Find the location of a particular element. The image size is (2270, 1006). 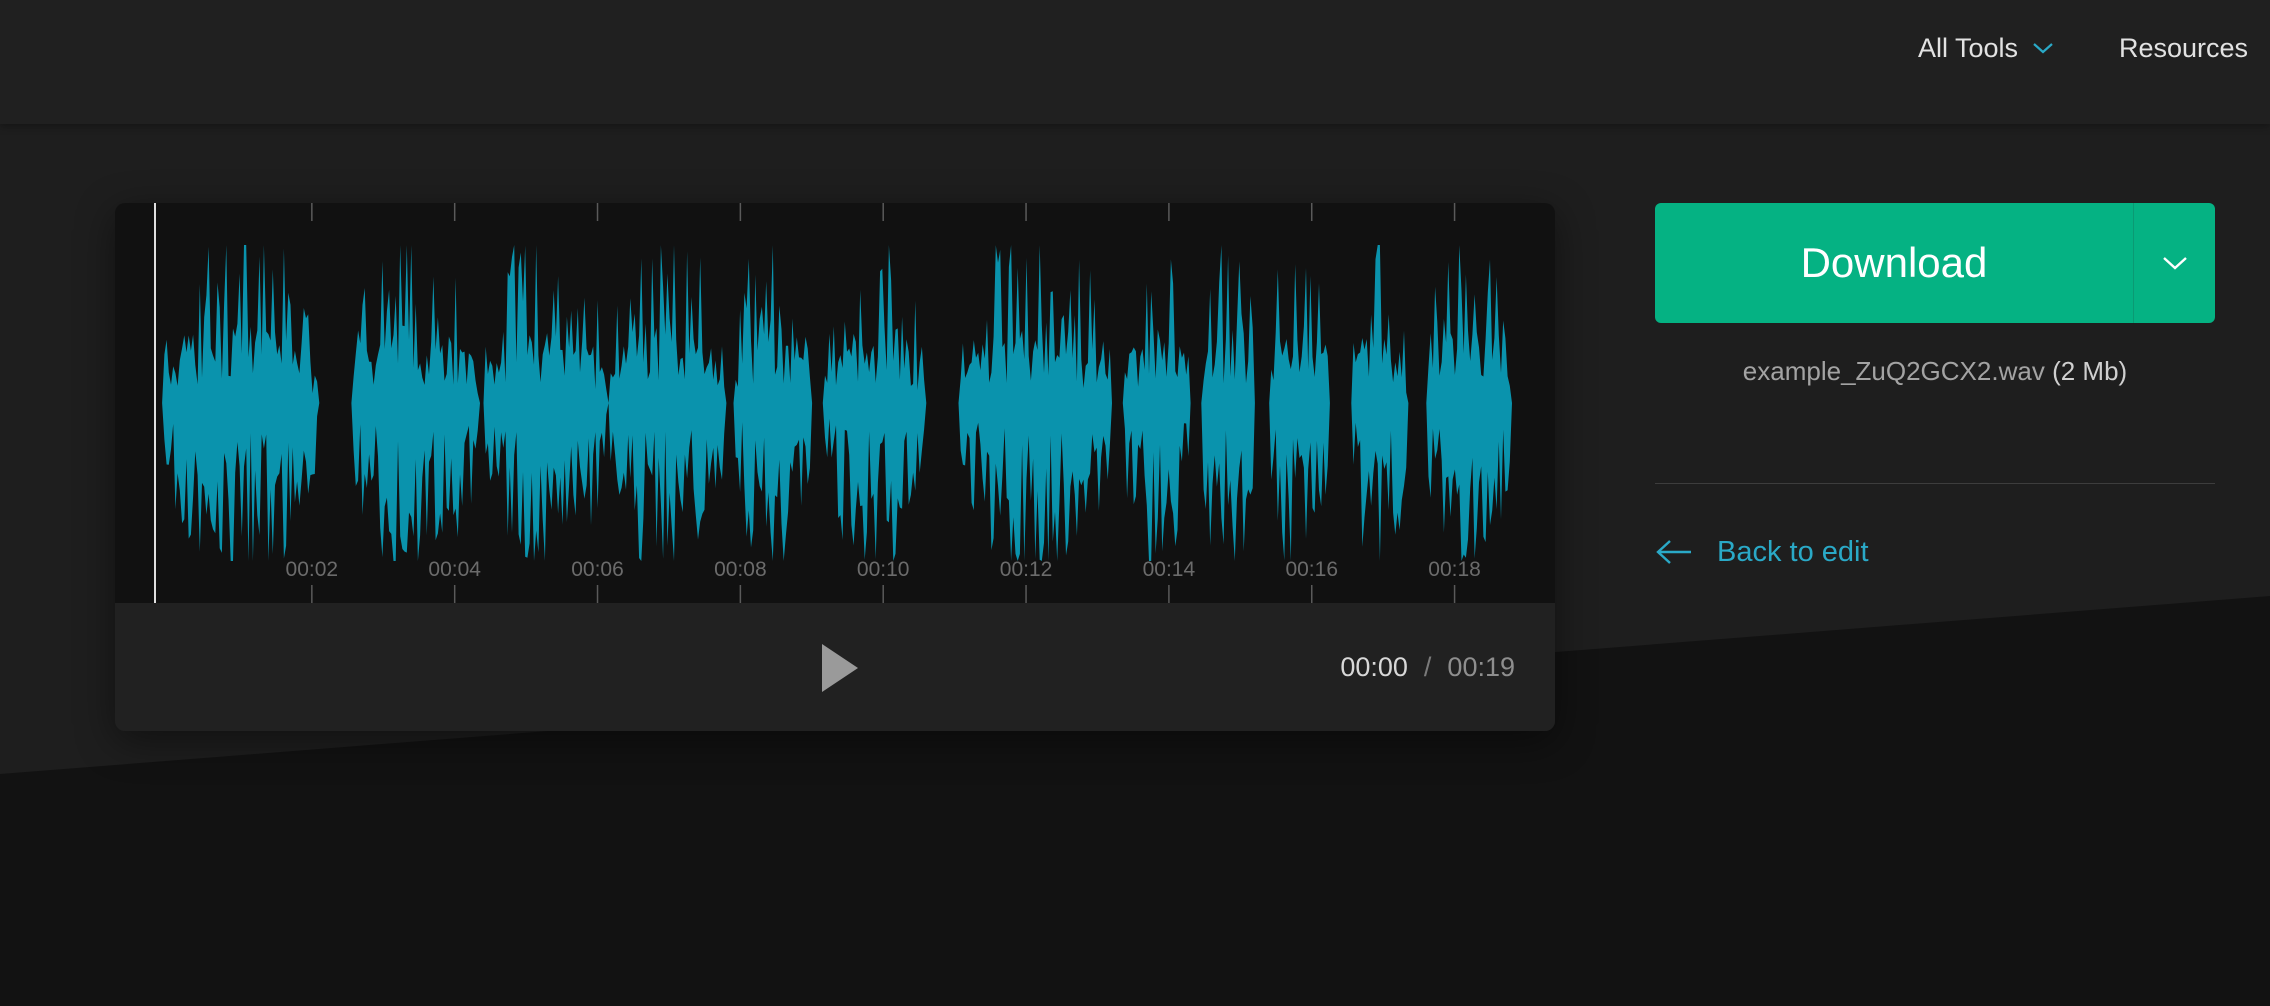

play-button is located at coordinates (840, 668).